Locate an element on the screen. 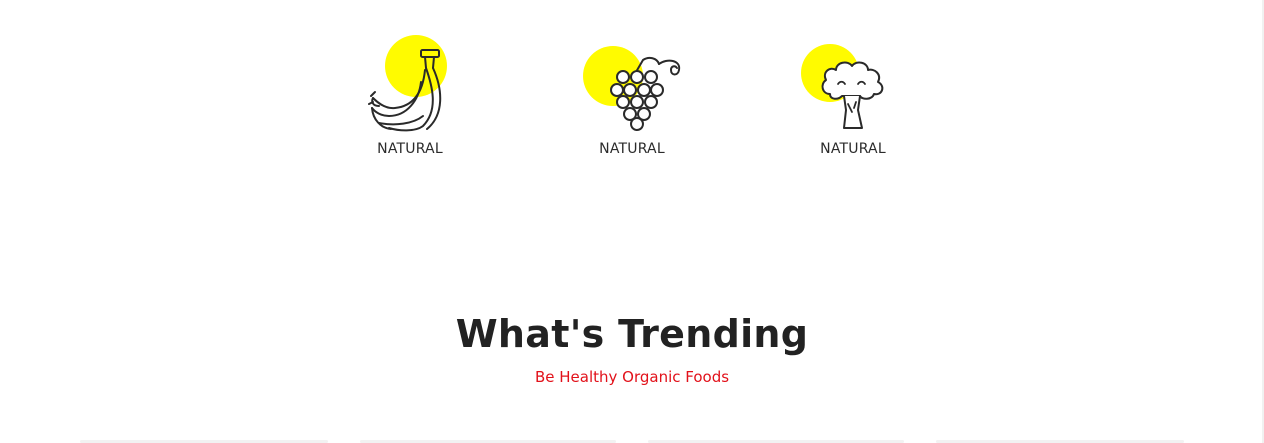 The image size is (1264, 443). broccoli-icon is located at coordinates (842, 86).